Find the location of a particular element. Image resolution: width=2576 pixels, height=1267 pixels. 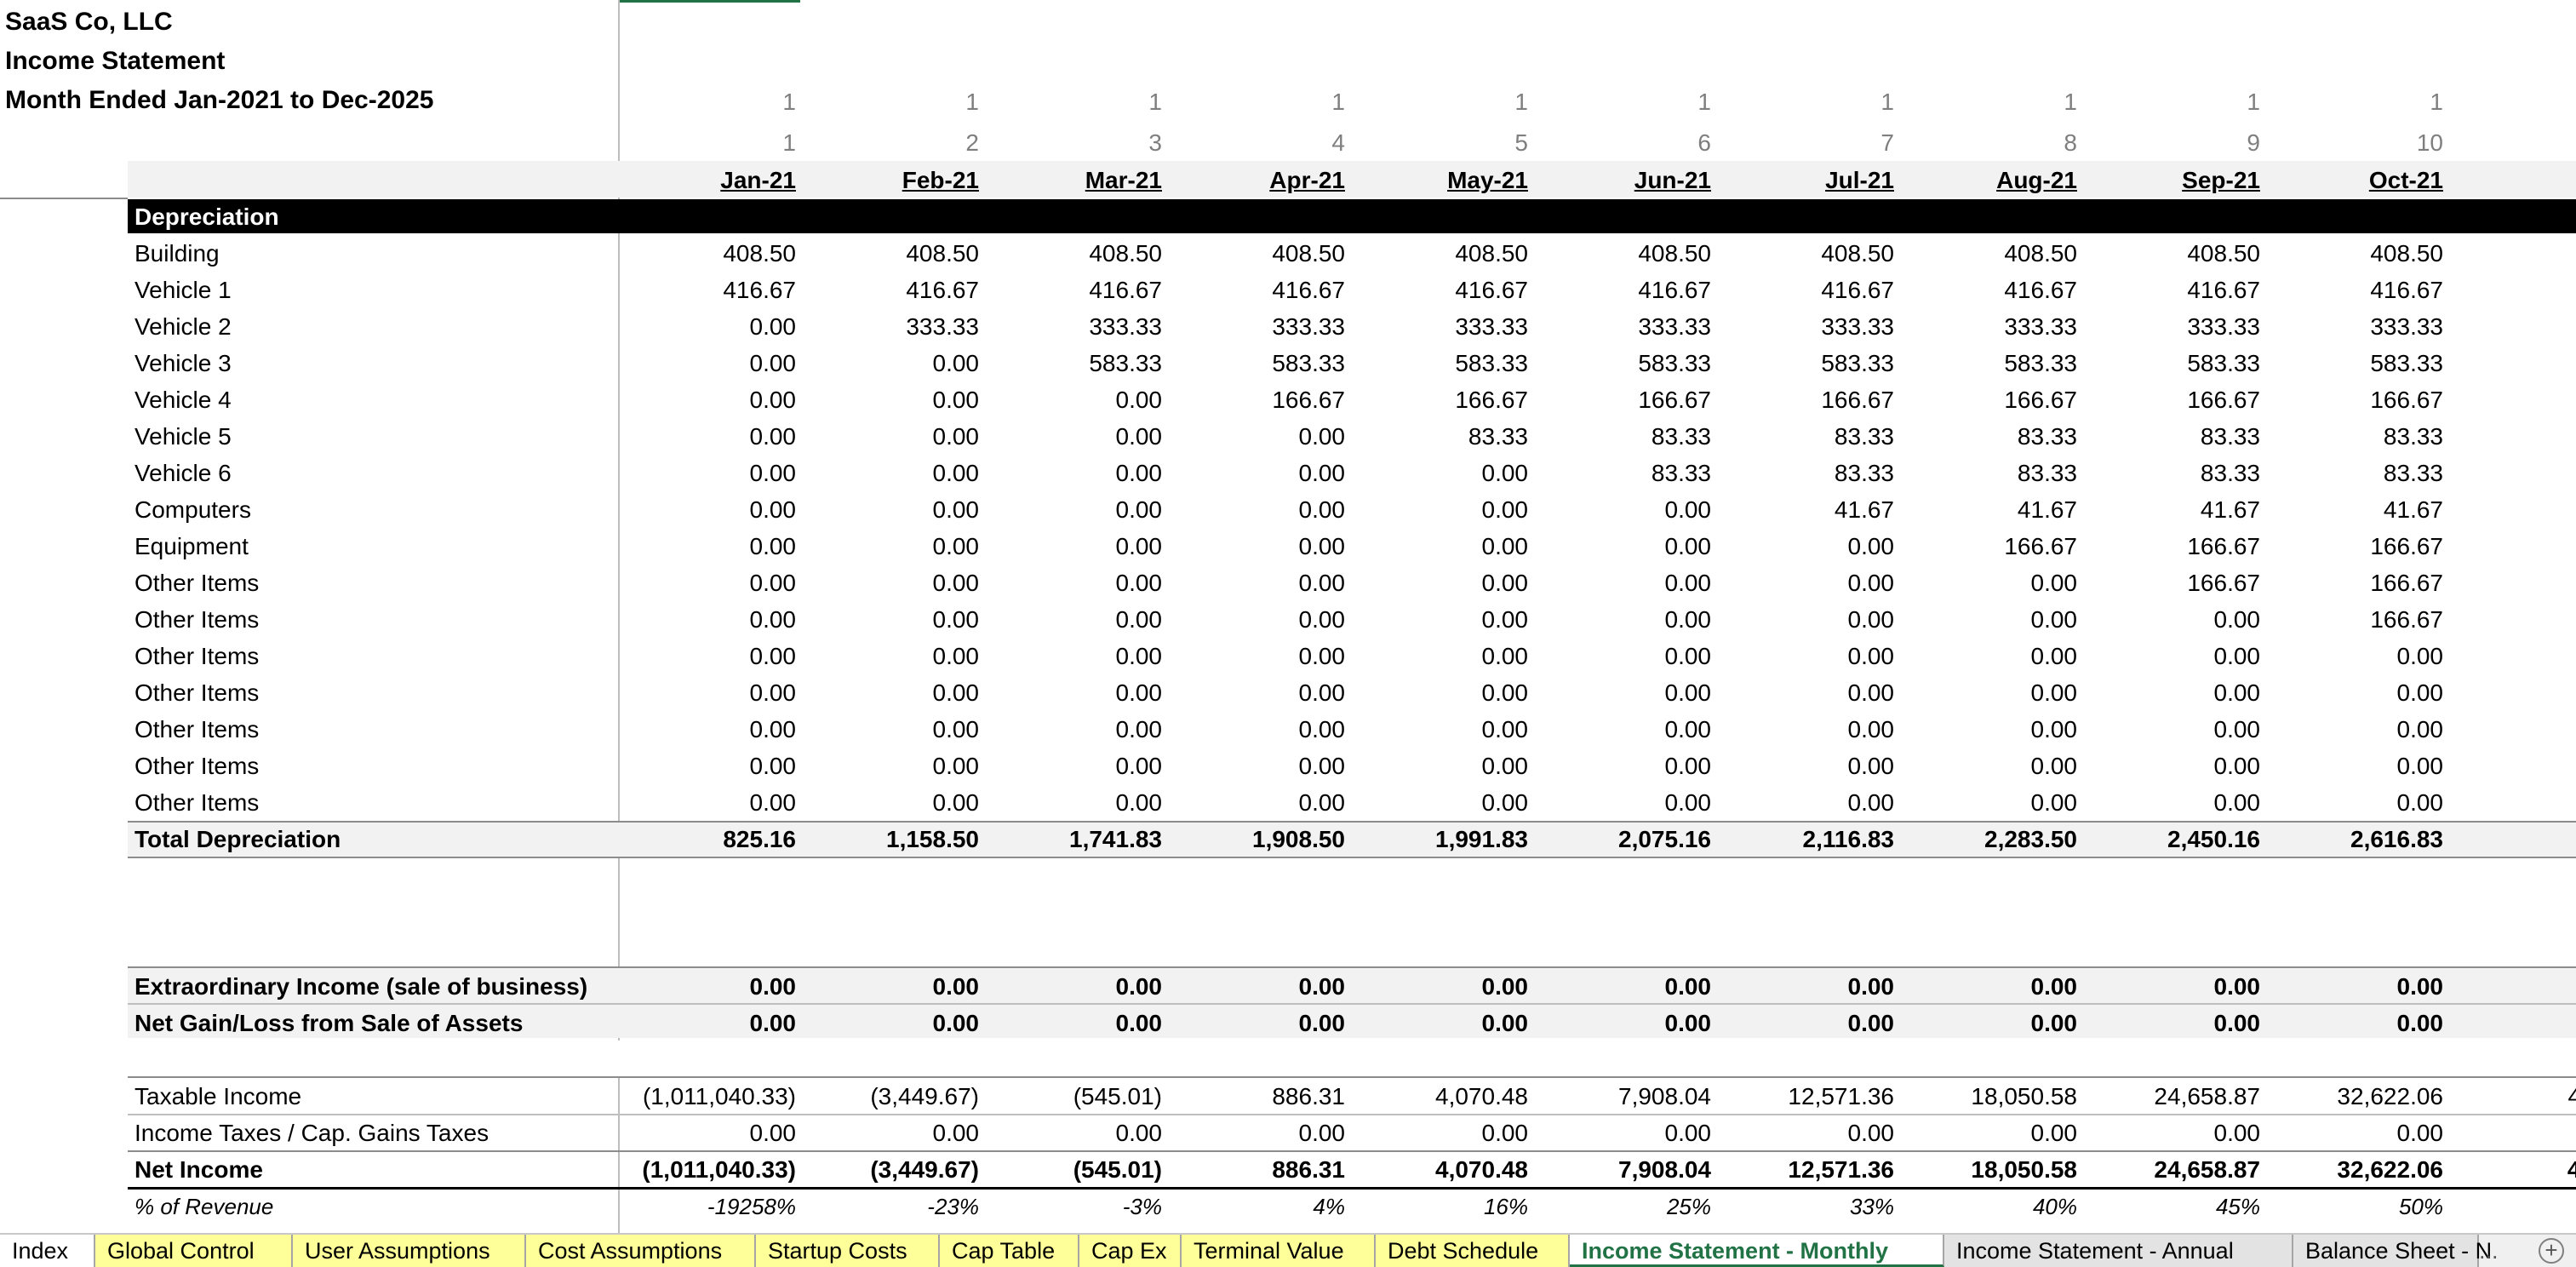

sheet-tab: Startup Costs is located at coordinates (848, 1251).